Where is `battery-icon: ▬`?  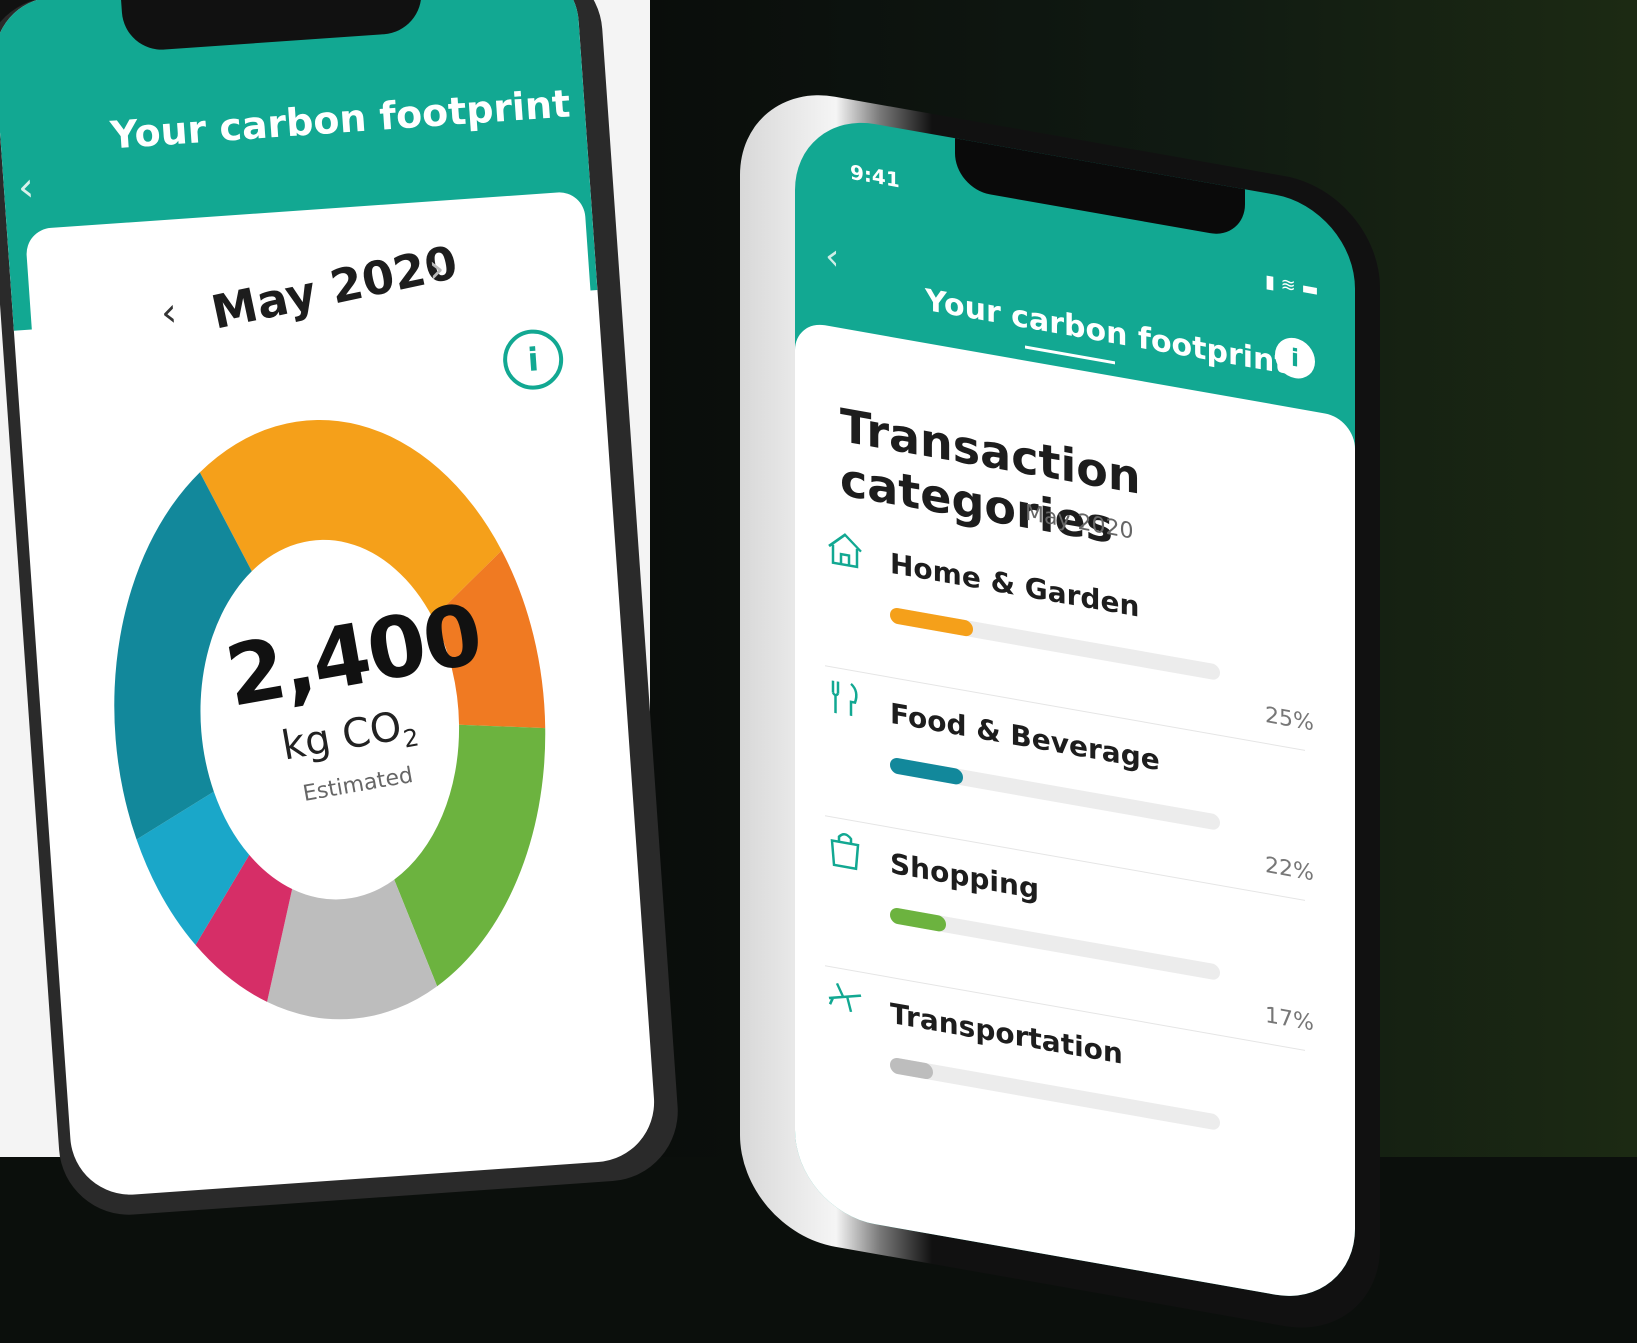
battery-icon: ▬ is located at coordinates (1310, 289).